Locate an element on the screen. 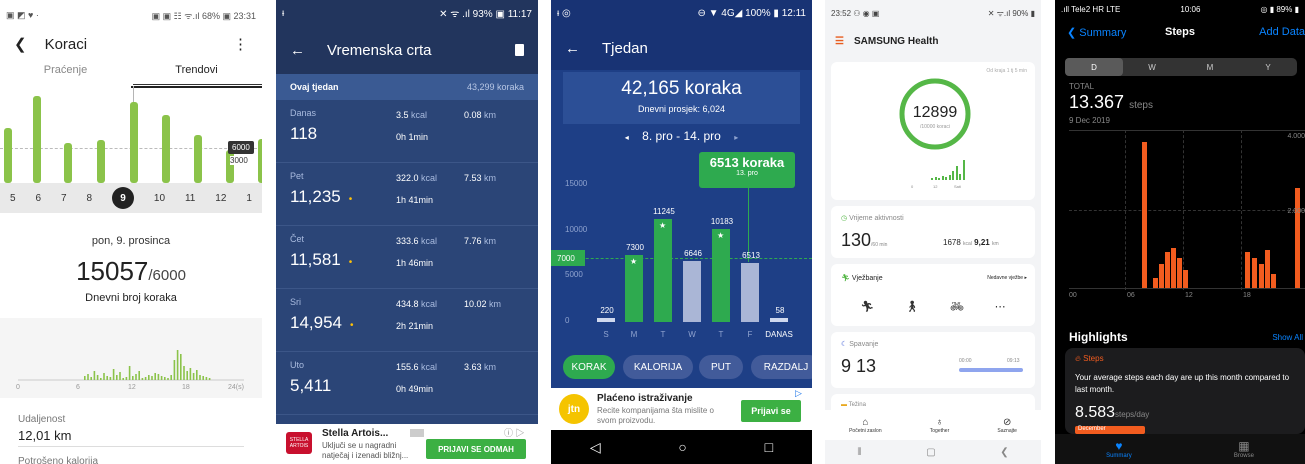 This screenshot has width=1305, height=464. trash-icon is located at coordinates (519, 50).